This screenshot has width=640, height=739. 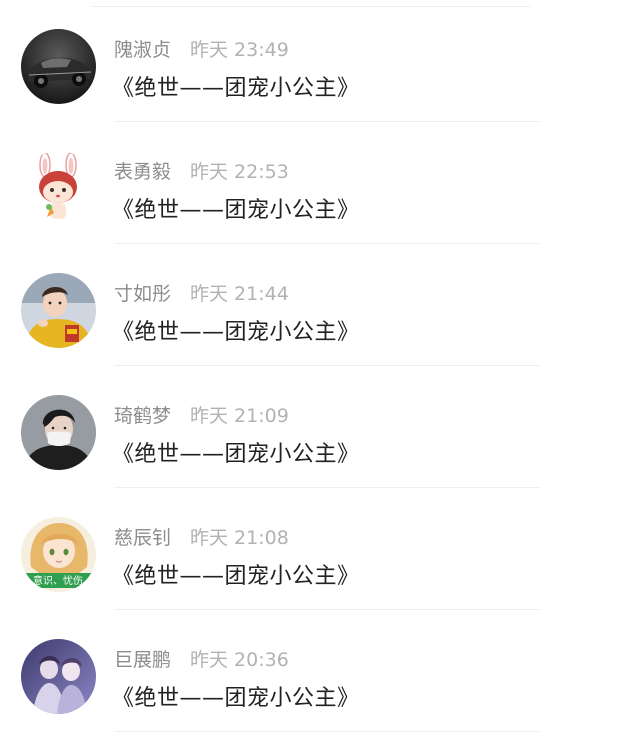 I want to click on username: 表勇毅, so click(x=142, y=170).